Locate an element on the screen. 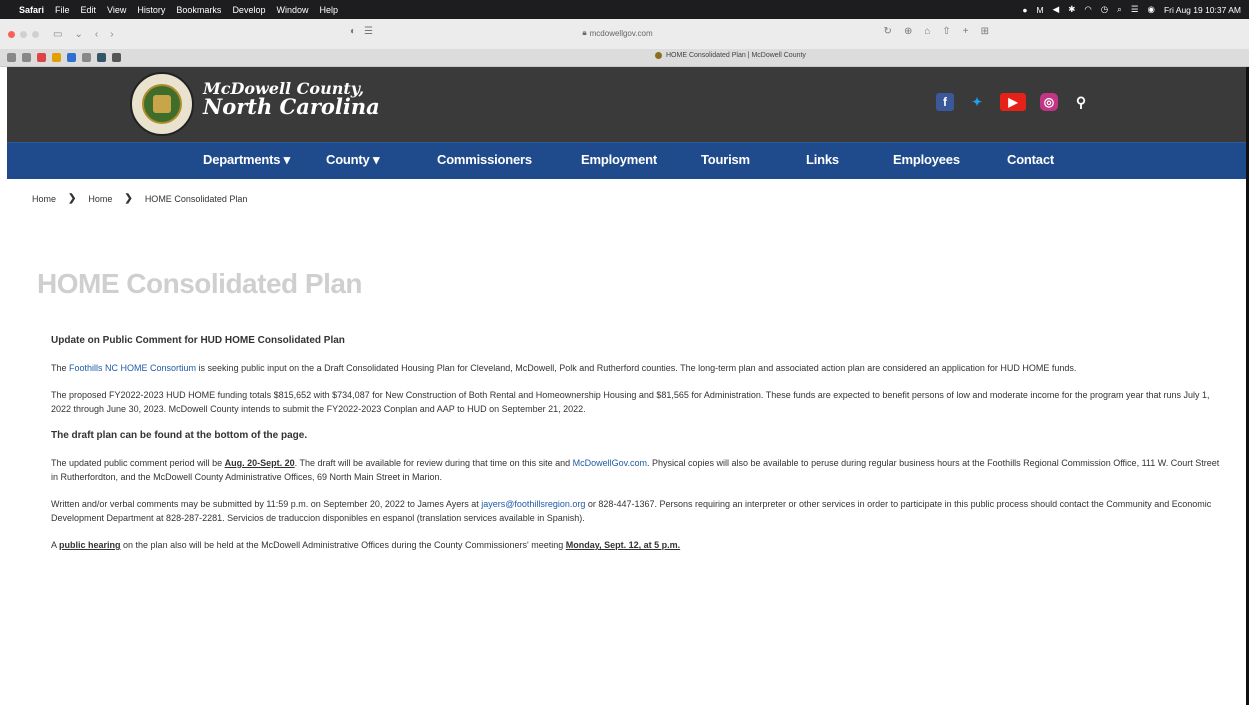  bluetooth-icon: ✱ is located at coordinates (1071, 9).